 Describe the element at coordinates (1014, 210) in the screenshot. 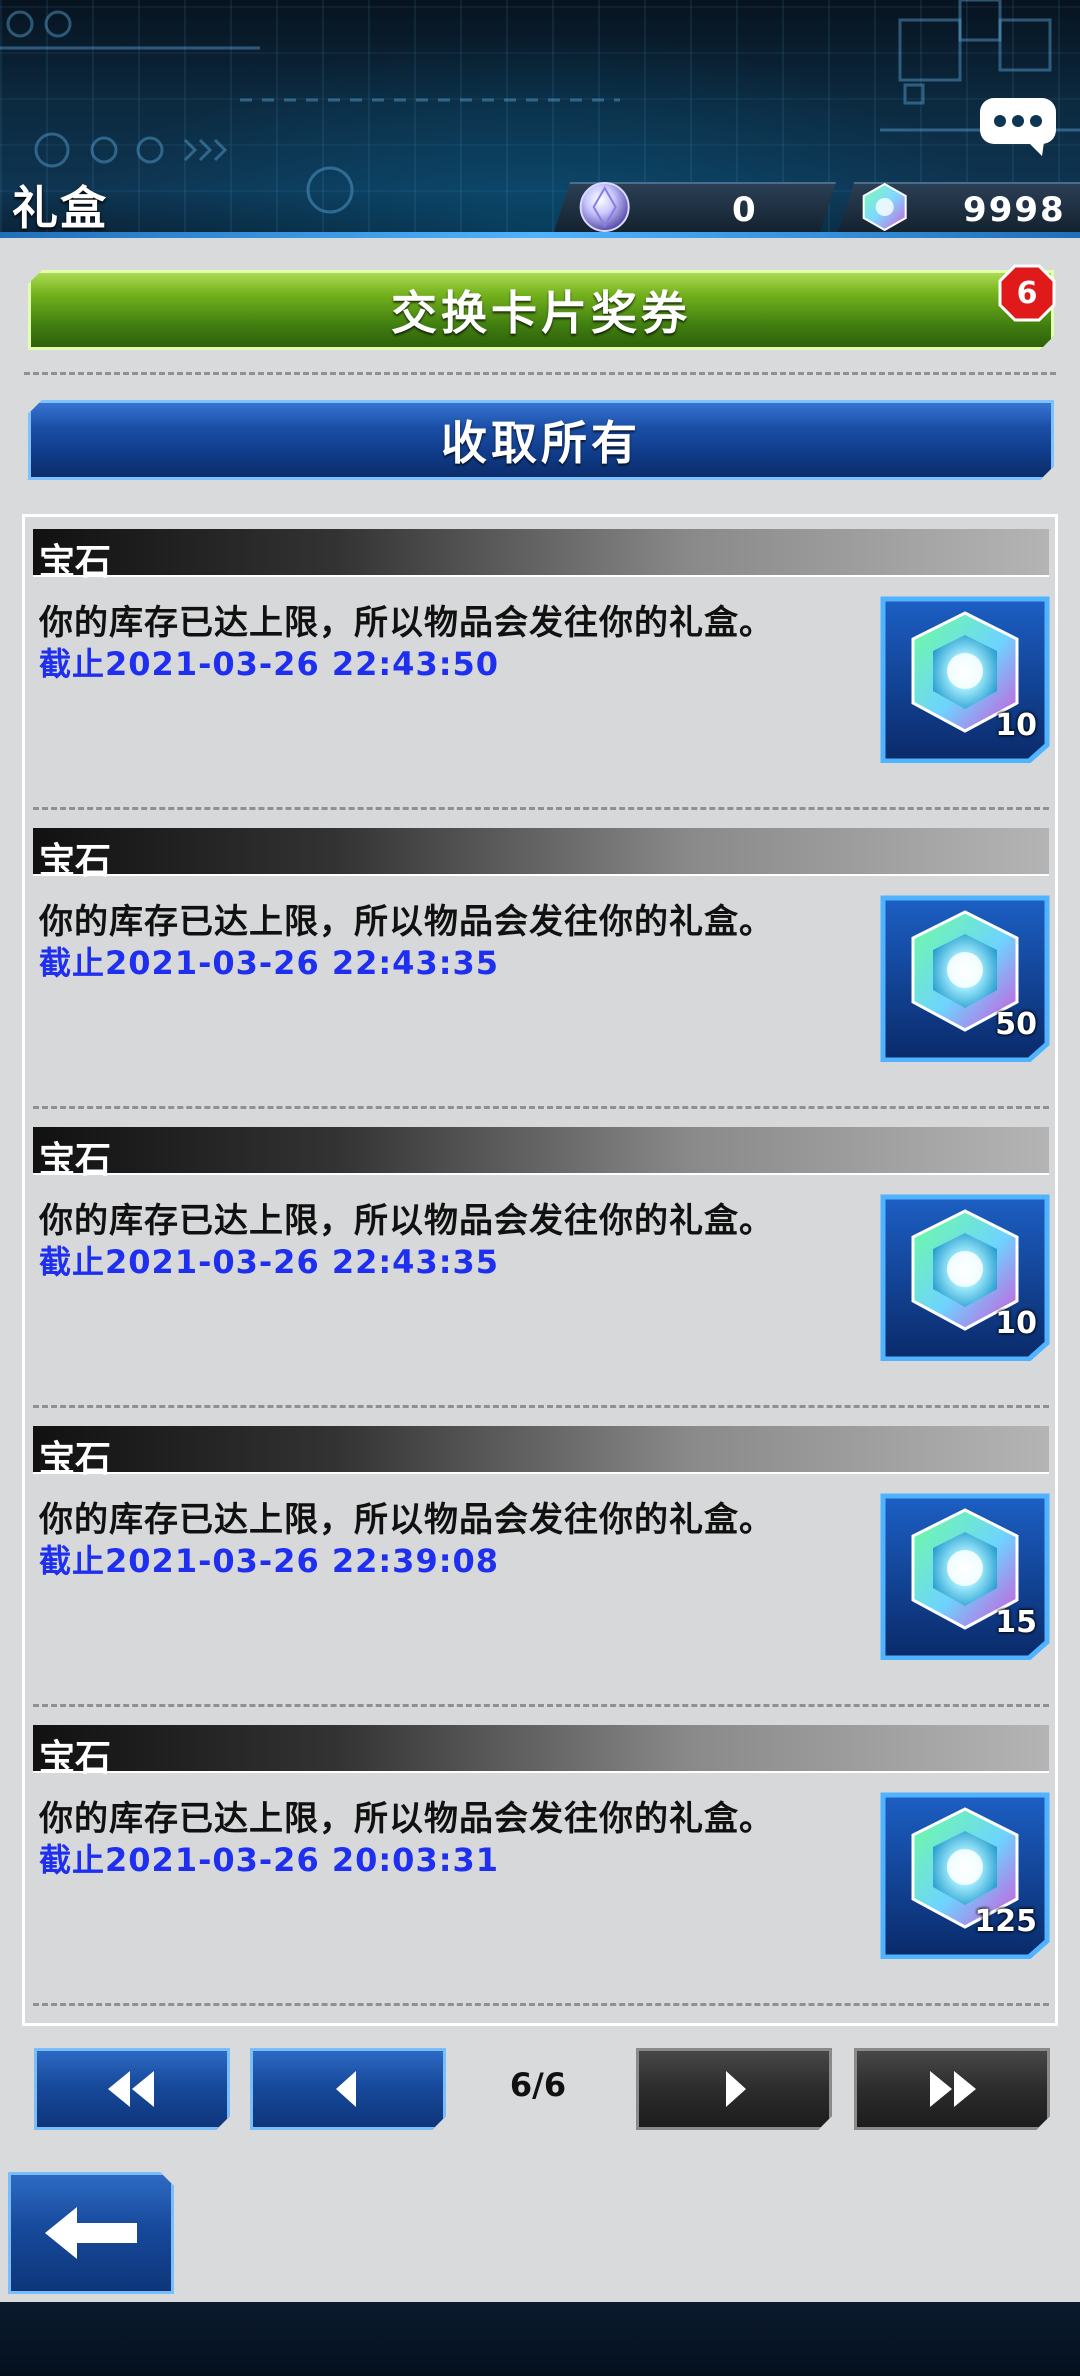

I see `gem-currency-value: 9998` at that location.